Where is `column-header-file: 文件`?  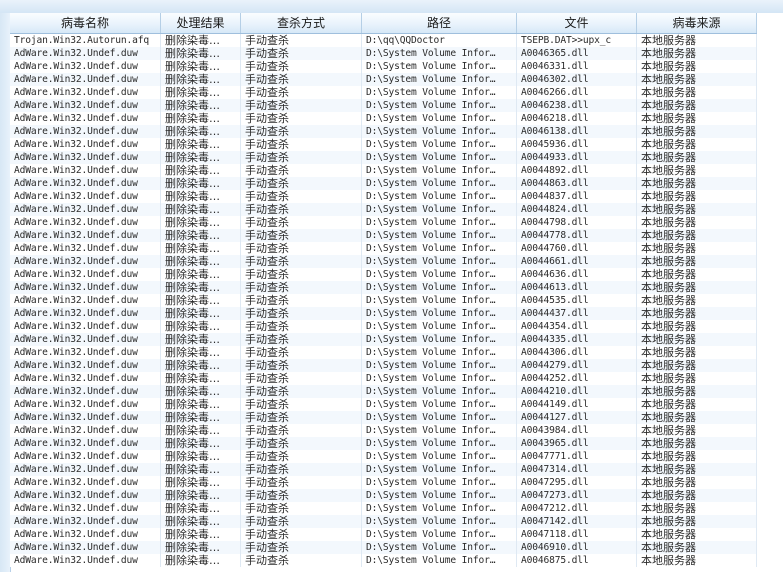 column-header-file: 文件 is located at coordinates (577, 23).